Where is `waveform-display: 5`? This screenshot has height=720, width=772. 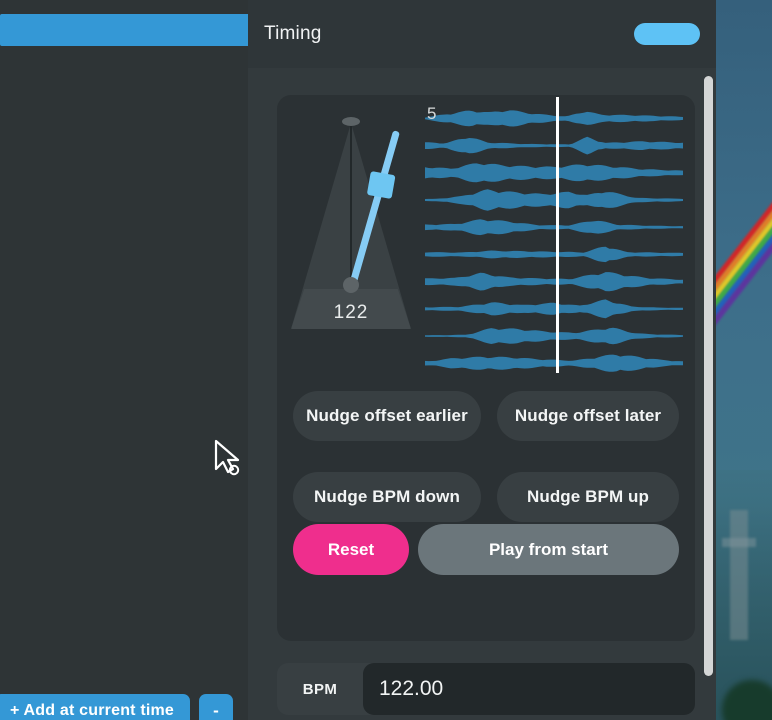
waveform-display: 5 is located at coordinates (554, 235).